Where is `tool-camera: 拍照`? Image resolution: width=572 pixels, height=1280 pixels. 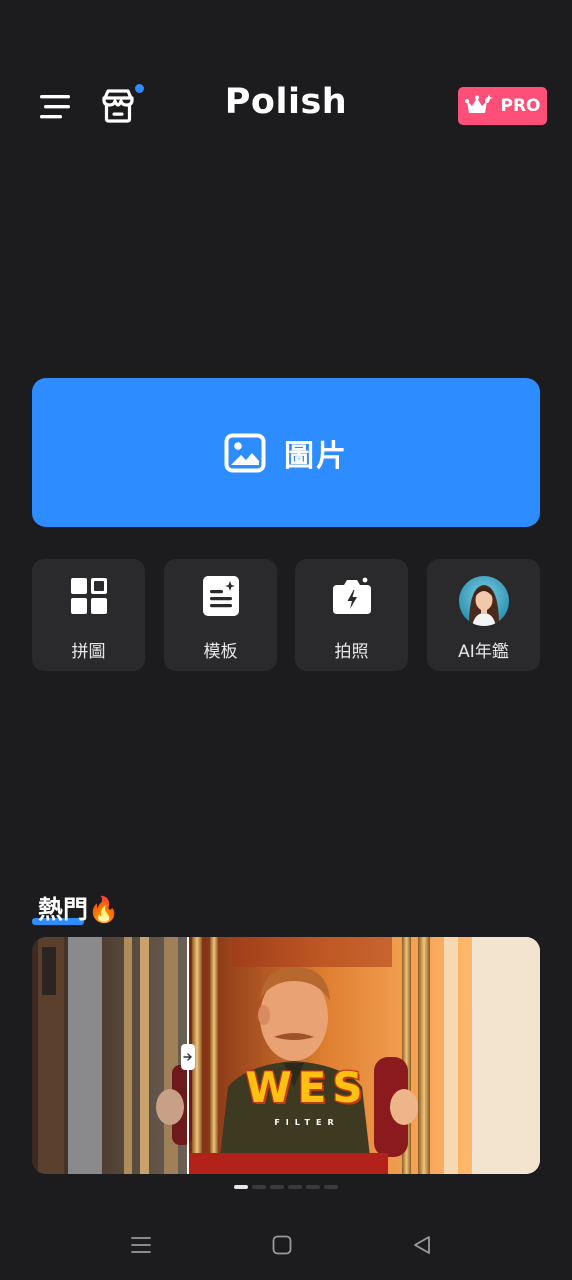 tool-camera: 拍照 is located at coordinates (351, 615).